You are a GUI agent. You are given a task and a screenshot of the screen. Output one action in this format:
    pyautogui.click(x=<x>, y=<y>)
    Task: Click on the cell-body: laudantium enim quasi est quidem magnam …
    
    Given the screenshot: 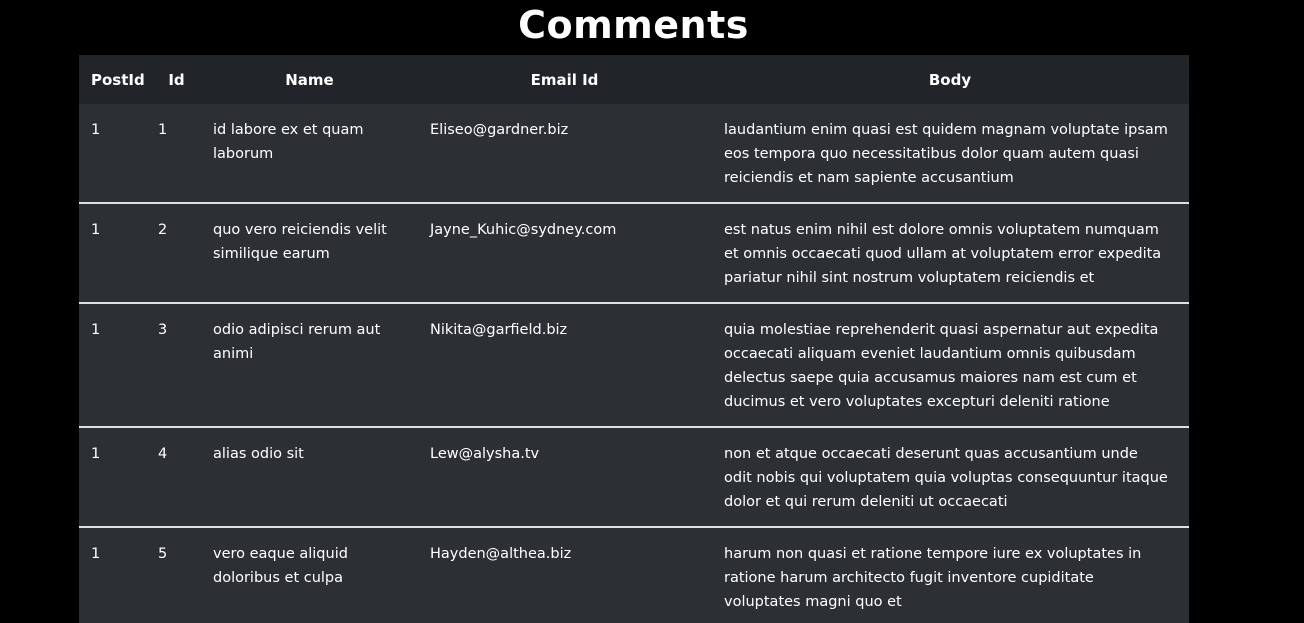 What is the action you would take?
    pyautogui.click(x=946, y=154)
    